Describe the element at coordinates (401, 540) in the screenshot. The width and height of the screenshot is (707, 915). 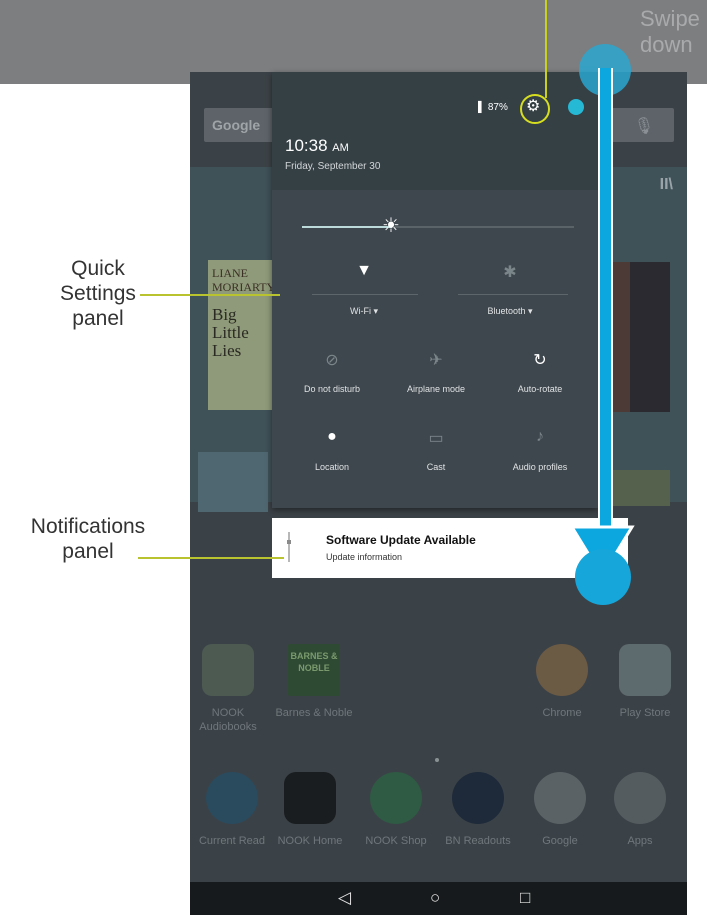
I see `notification-title: Software Update Available` at that location.